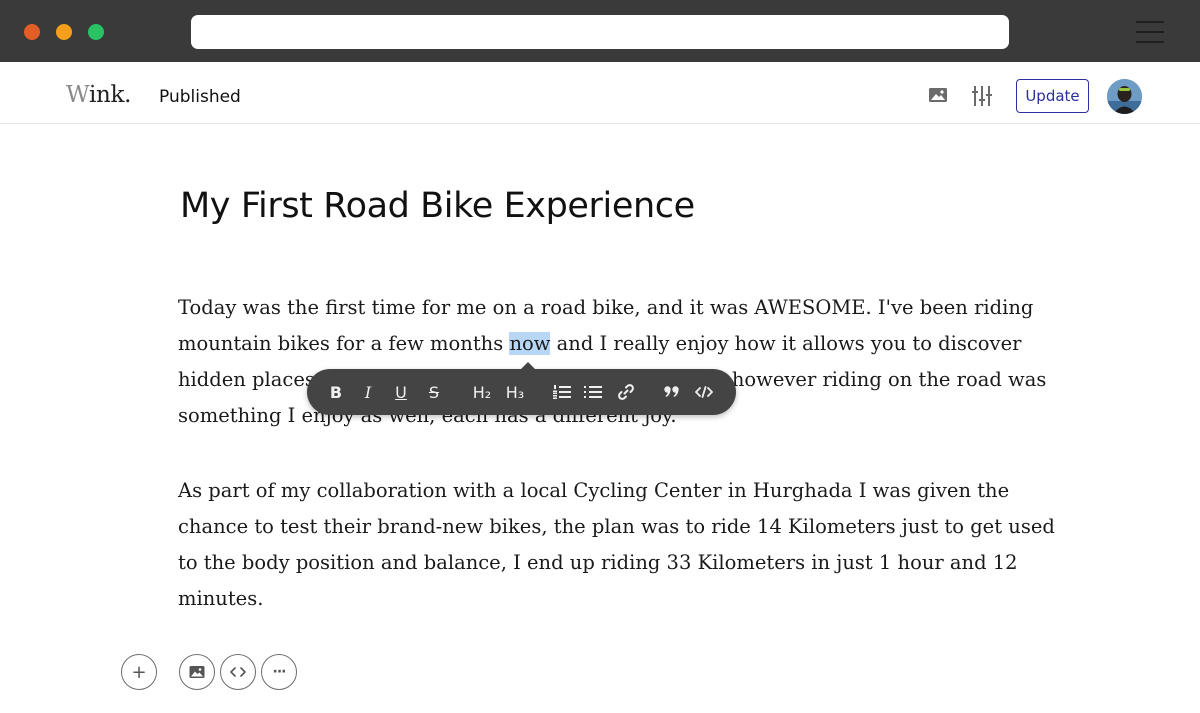 Image resolution: width=1200 pixels, height=713 pixels. I want to click on insert-image-button, so click(197, 672).